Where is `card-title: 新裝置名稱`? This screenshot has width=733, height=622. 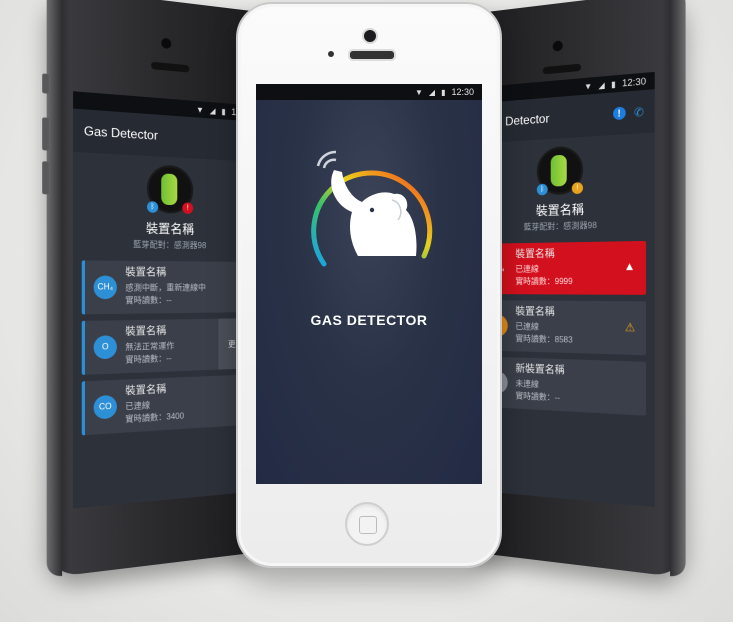
card-title: 新裝置名稱 is located at coordinates (539, 371).